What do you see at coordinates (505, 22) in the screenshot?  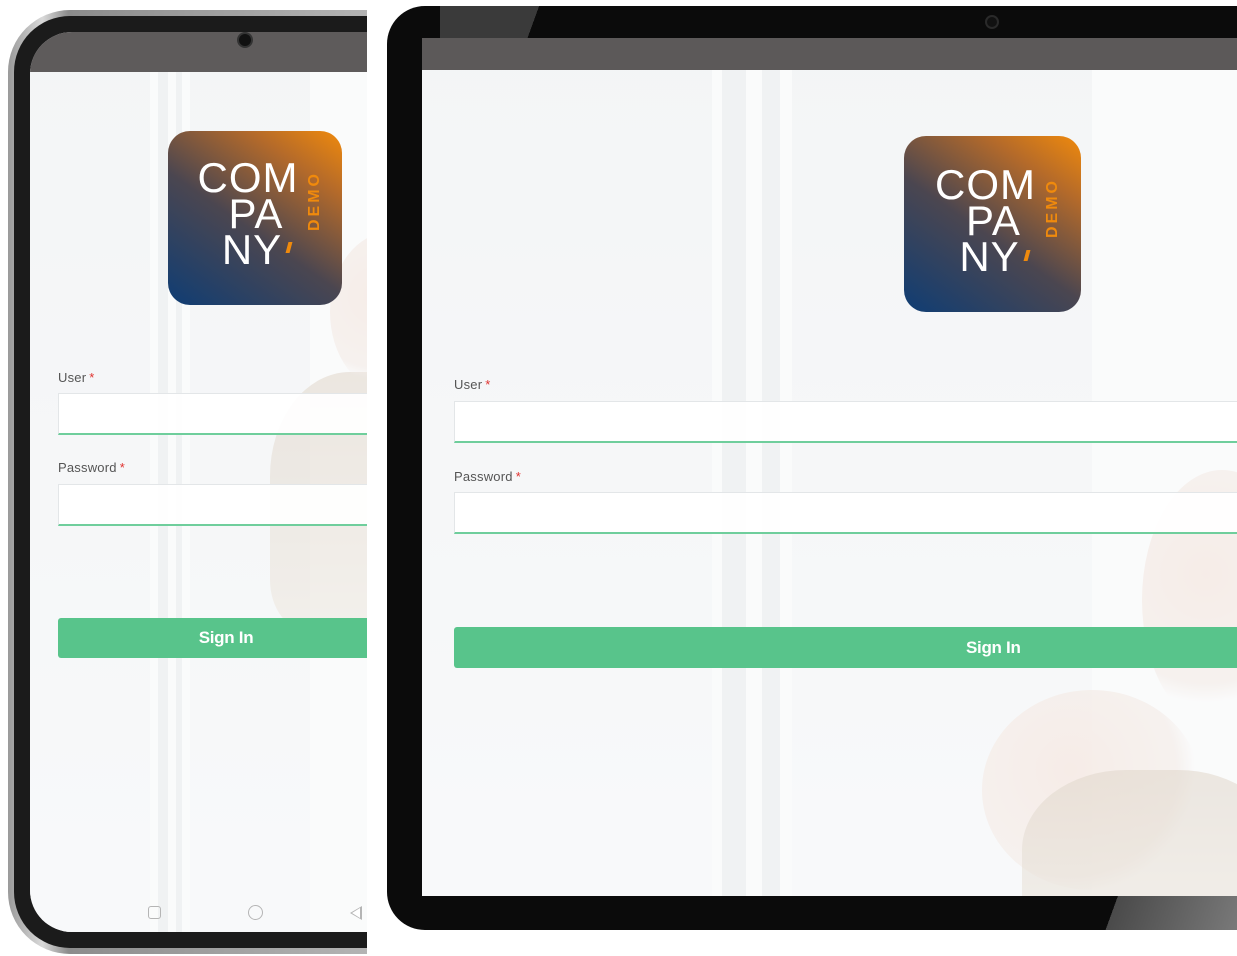 I see `tablet-frame-highlight-top` at bounding box center [505, 22].